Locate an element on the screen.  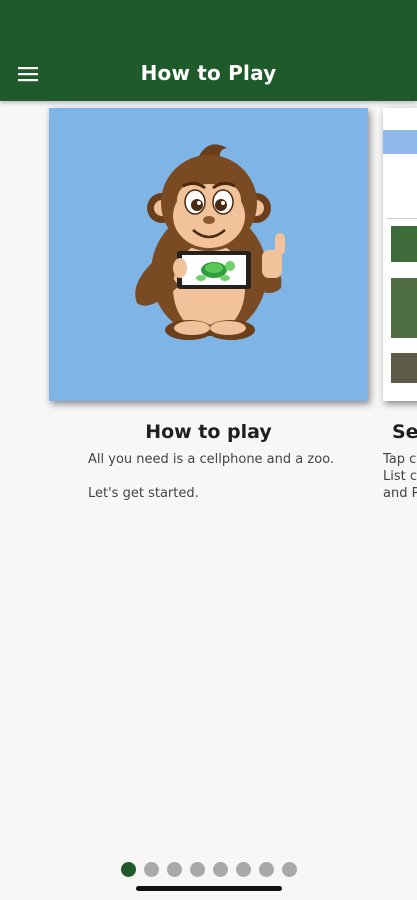
app-bar: How to Play is located at coordinates (208, 50).